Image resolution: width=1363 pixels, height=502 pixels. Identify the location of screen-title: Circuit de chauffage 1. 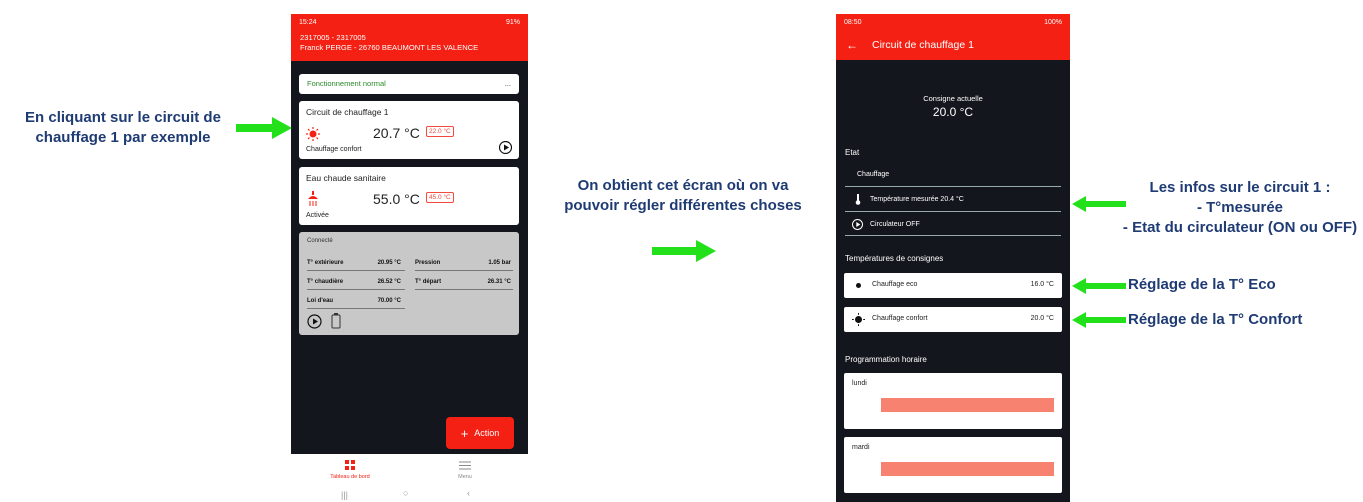
(923, 45).